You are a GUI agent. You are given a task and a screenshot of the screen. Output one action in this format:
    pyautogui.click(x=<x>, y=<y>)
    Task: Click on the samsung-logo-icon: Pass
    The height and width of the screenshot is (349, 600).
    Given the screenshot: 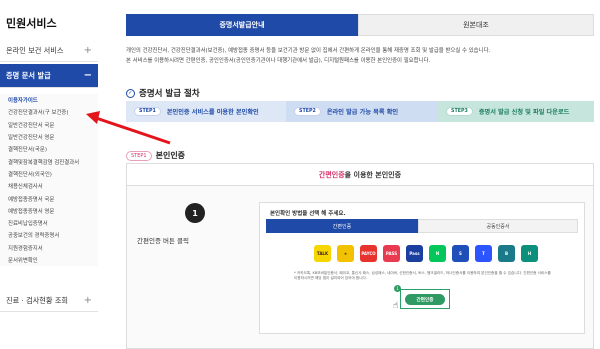 What is the action you would take?
    pyautogui.click(x=414, y=253)
    